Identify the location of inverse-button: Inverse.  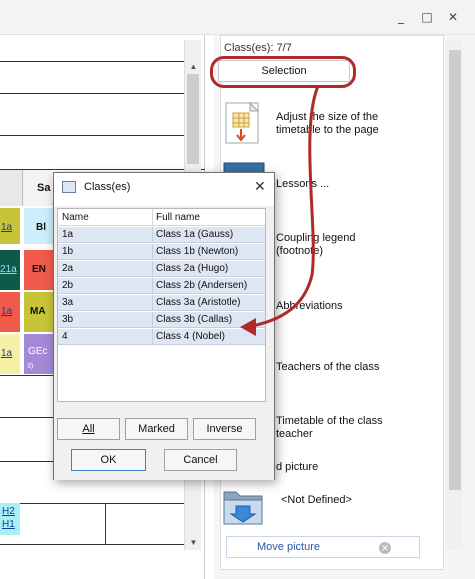
(224, 429).